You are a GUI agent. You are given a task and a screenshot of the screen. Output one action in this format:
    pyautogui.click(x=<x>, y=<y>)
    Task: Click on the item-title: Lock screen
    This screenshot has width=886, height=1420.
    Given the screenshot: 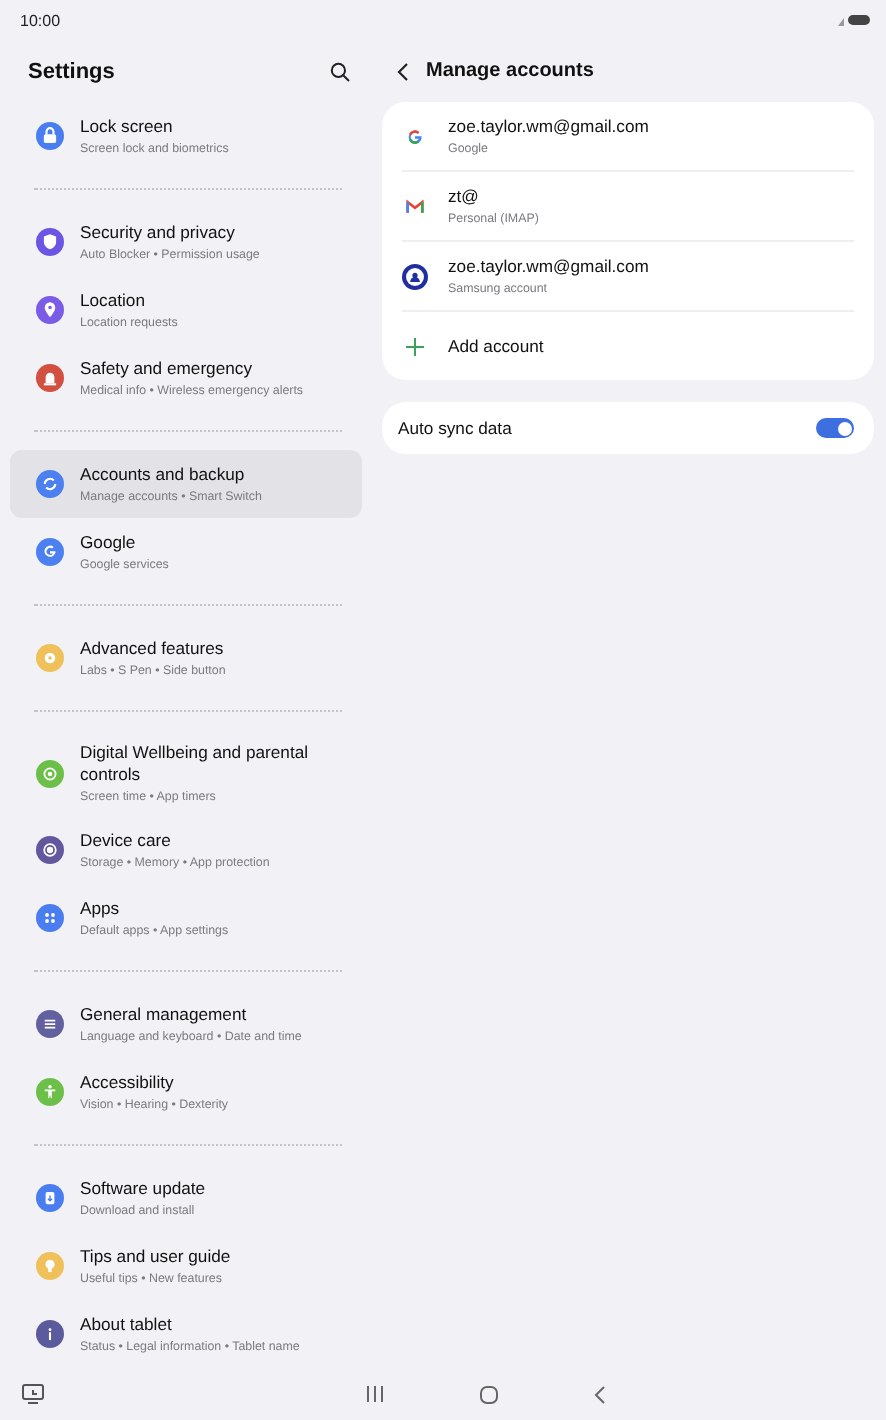 What is the action you would take?
    pyautogui.click(x=127, y=127)
    